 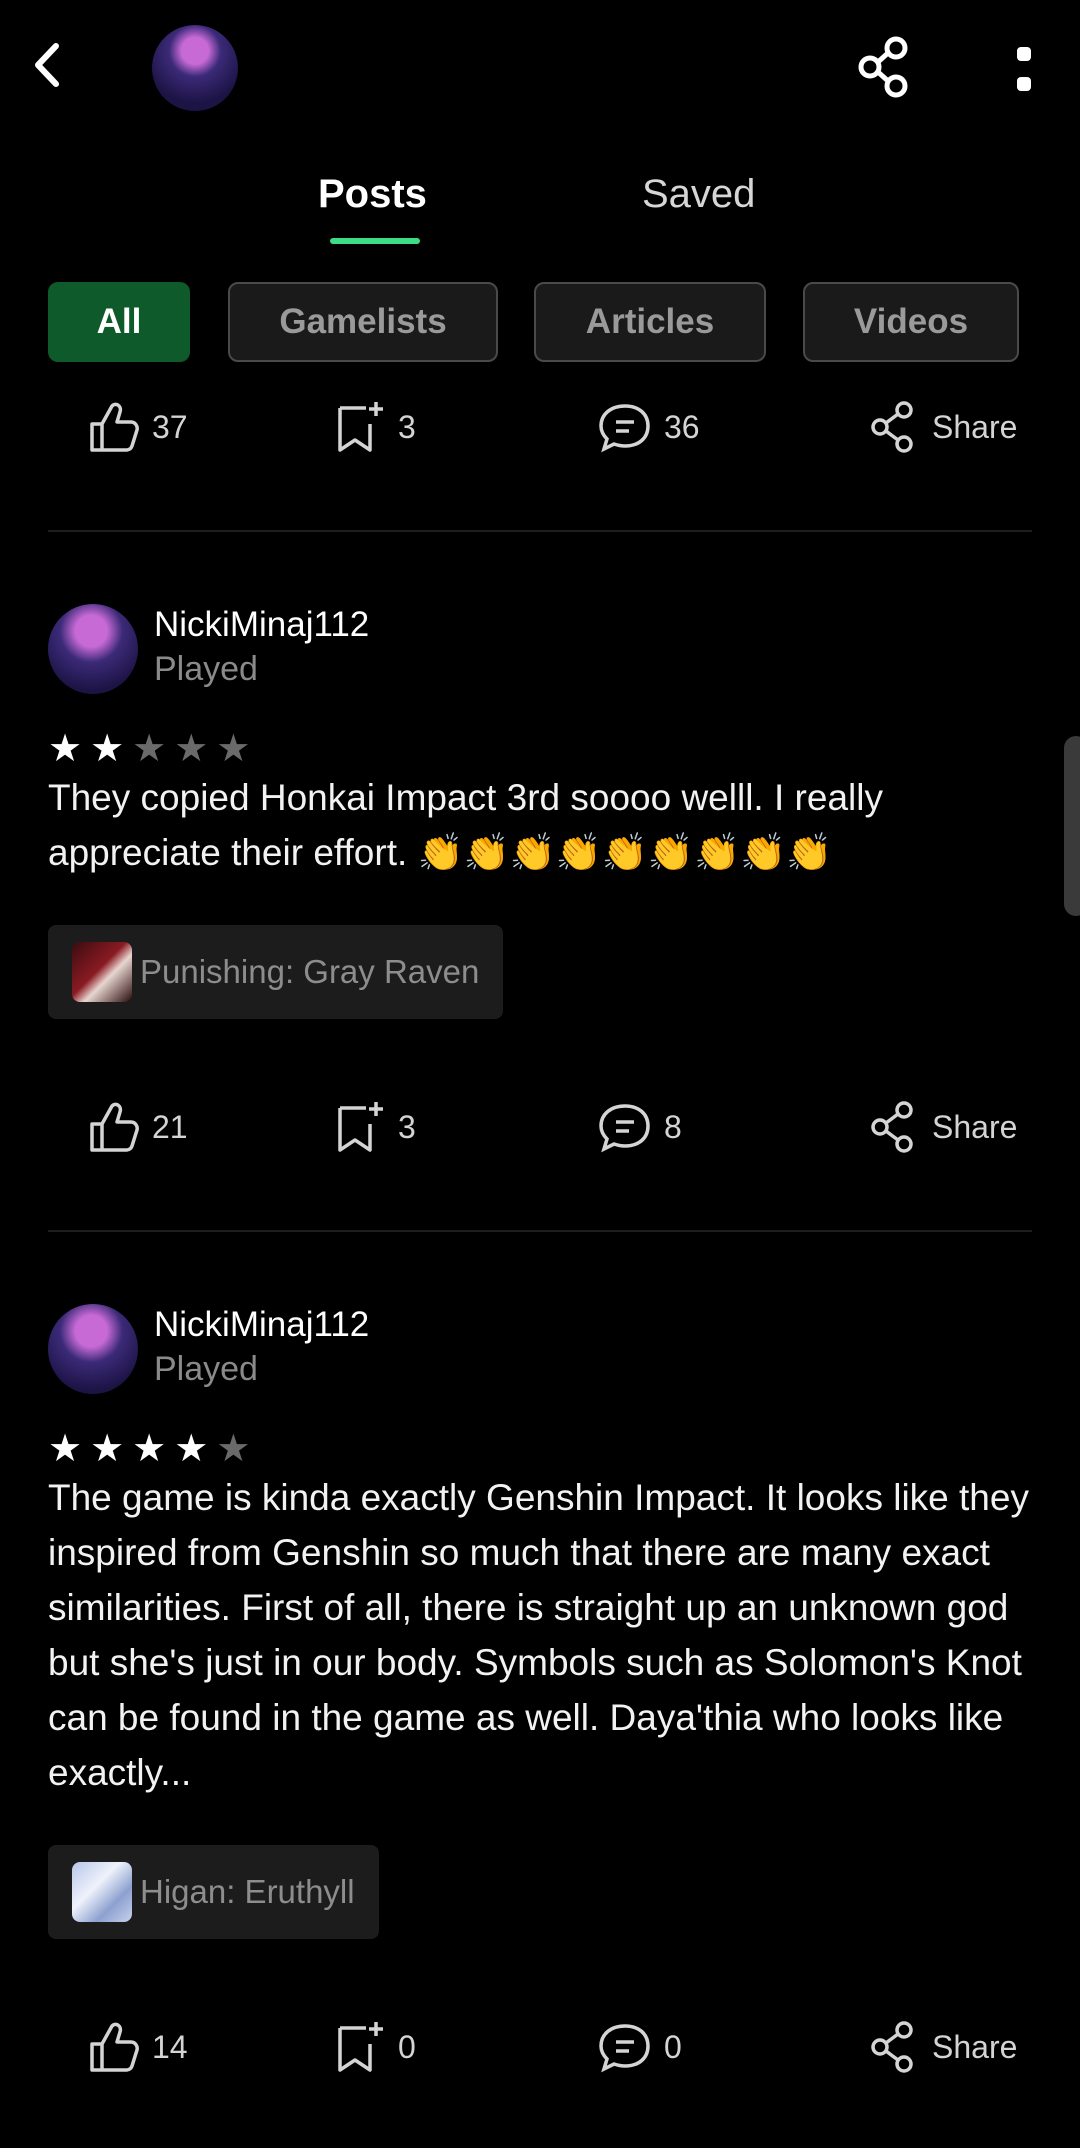 I want to click on game-name: Punishing: Gray Raven, so click(x=310, y=971).